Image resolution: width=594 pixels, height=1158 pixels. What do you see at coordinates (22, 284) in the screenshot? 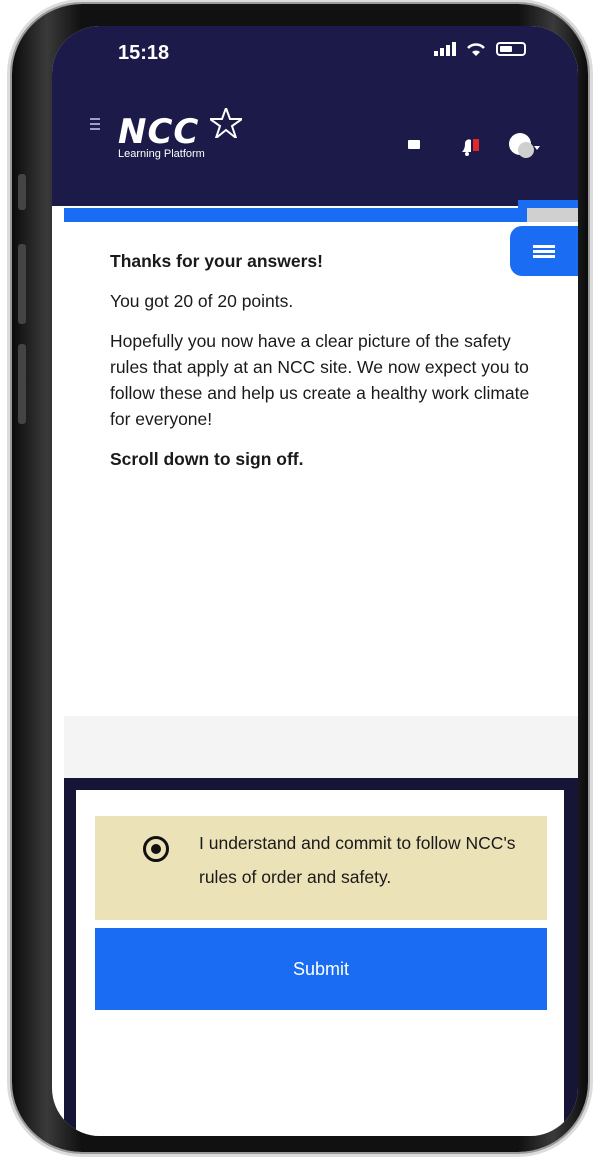
I see `volume-up-button` at bounding box center [22, 284].